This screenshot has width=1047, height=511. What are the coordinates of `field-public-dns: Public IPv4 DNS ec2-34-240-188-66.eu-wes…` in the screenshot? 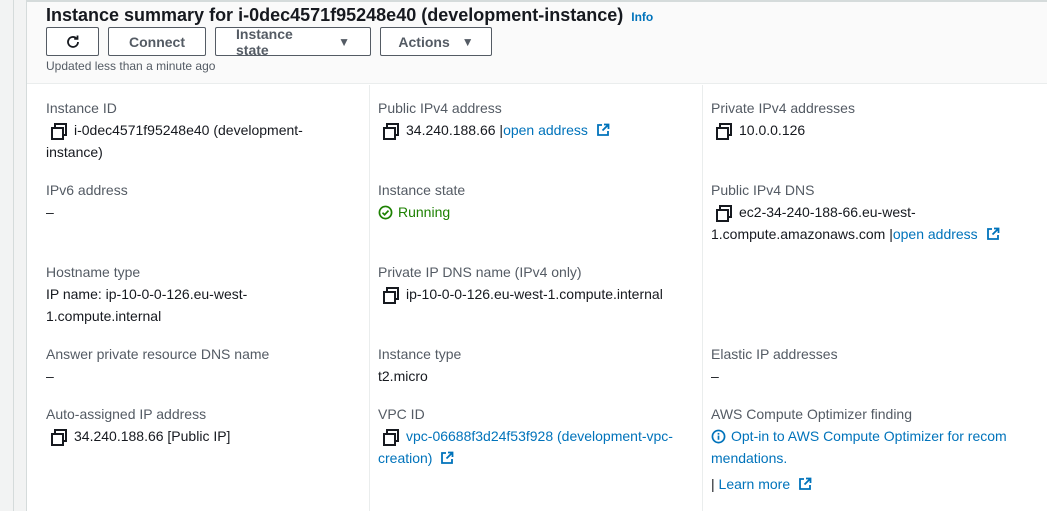 It's located at (861, 212).